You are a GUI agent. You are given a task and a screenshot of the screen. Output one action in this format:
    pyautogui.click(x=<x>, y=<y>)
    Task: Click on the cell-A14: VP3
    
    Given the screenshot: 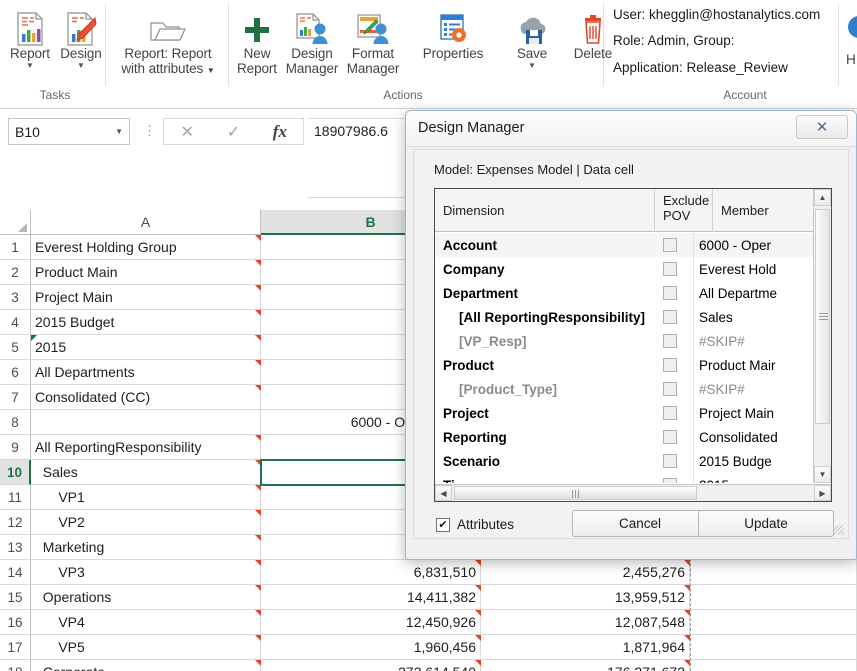 What is the action you would take?
    pyautogui.click(x=146, y=572)
    